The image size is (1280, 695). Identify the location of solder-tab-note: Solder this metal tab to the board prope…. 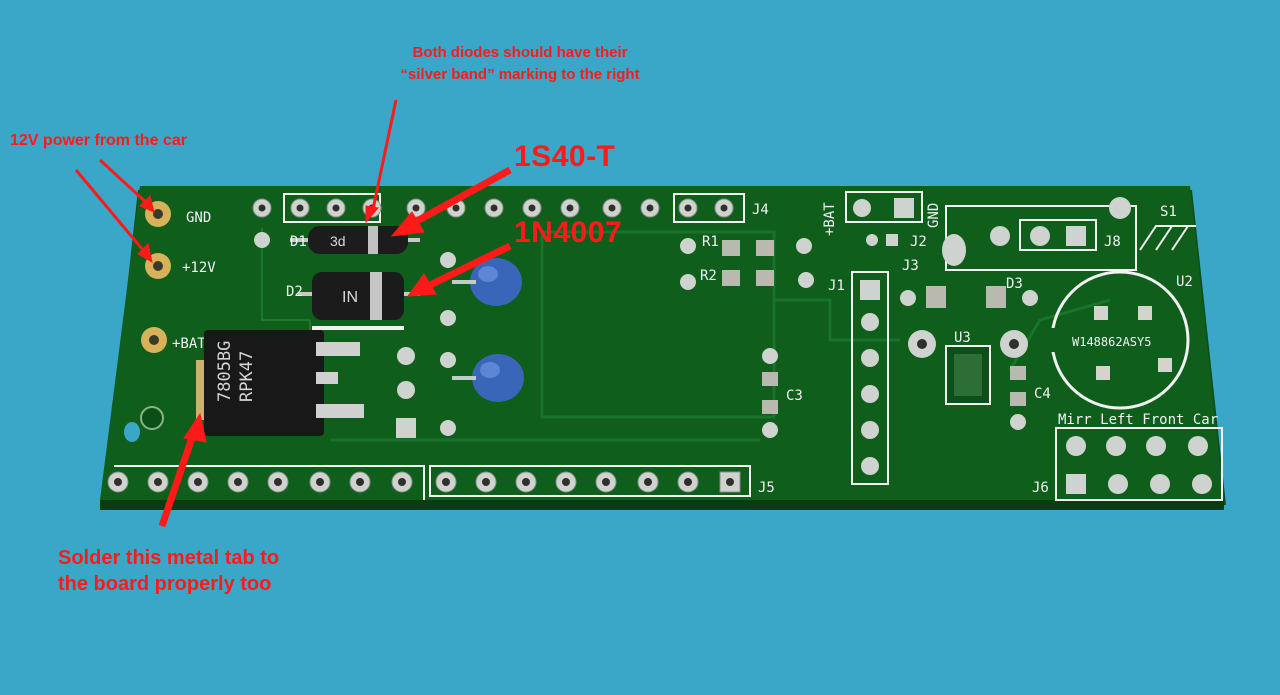
(169, 571).